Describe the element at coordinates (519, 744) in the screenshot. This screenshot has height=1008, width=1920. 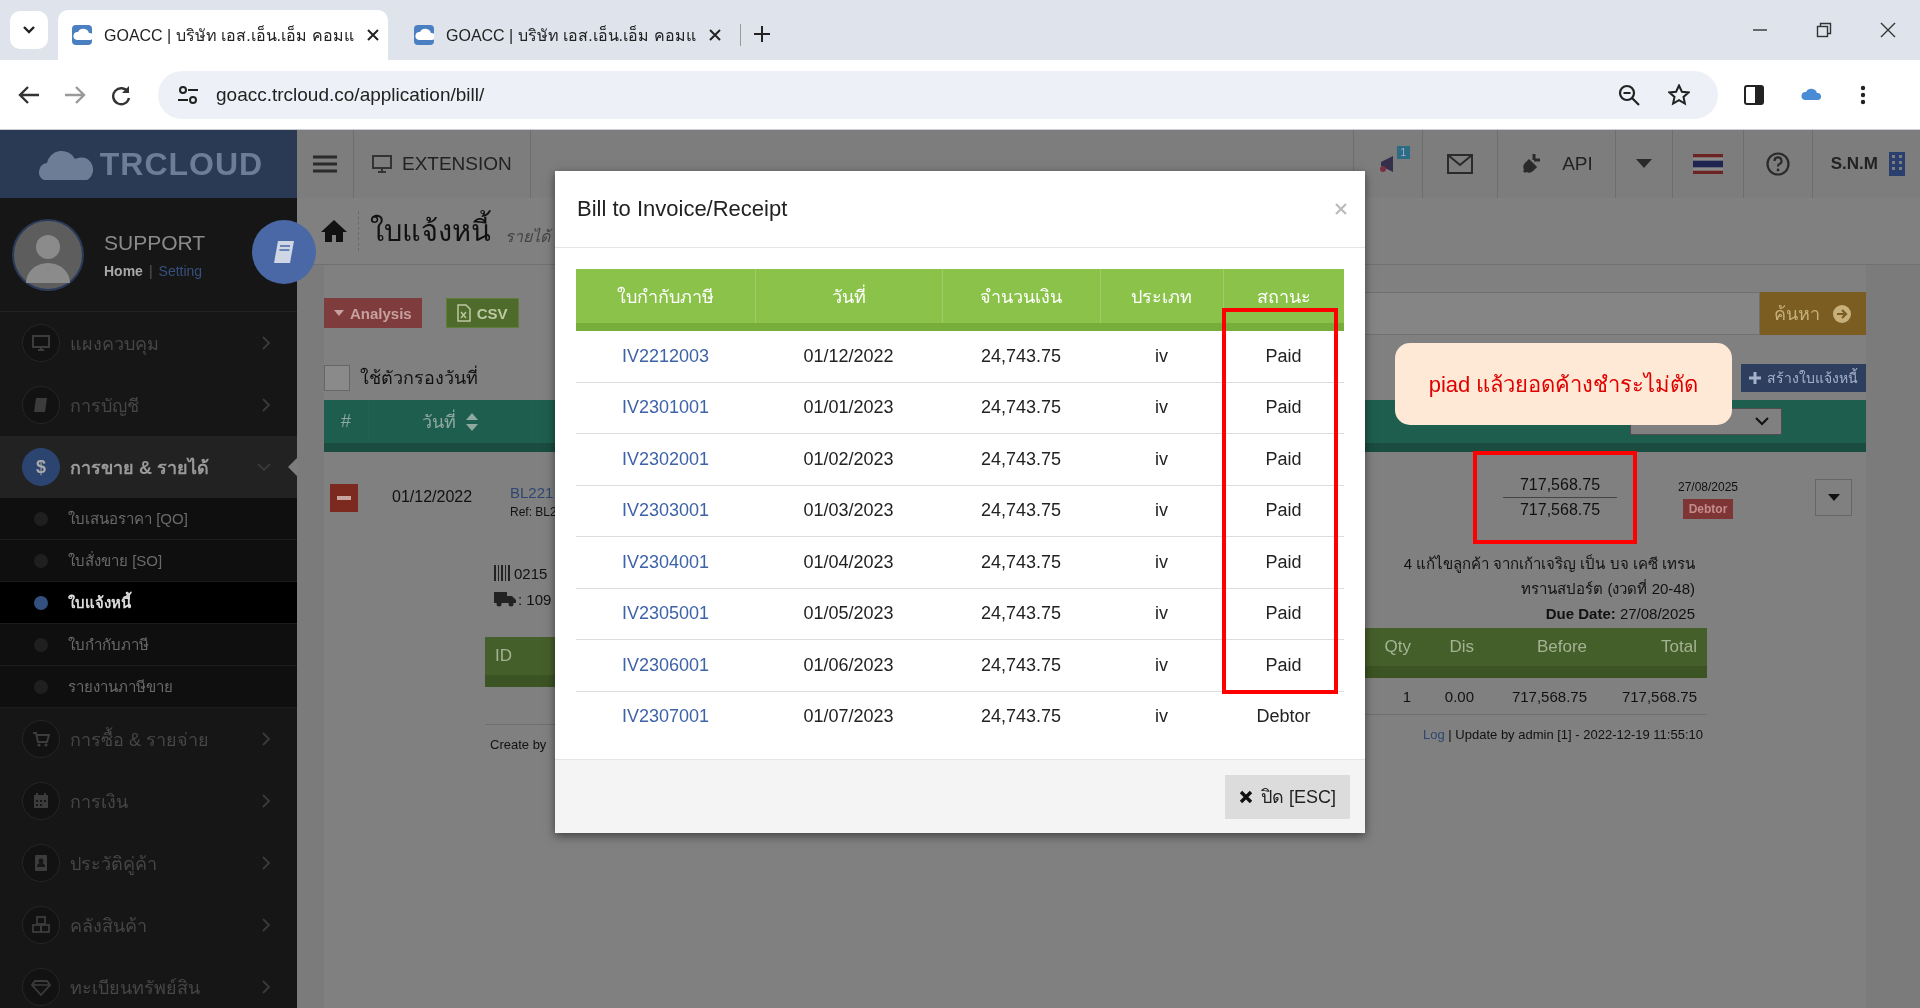
I see `created-by: Create by` at that location.